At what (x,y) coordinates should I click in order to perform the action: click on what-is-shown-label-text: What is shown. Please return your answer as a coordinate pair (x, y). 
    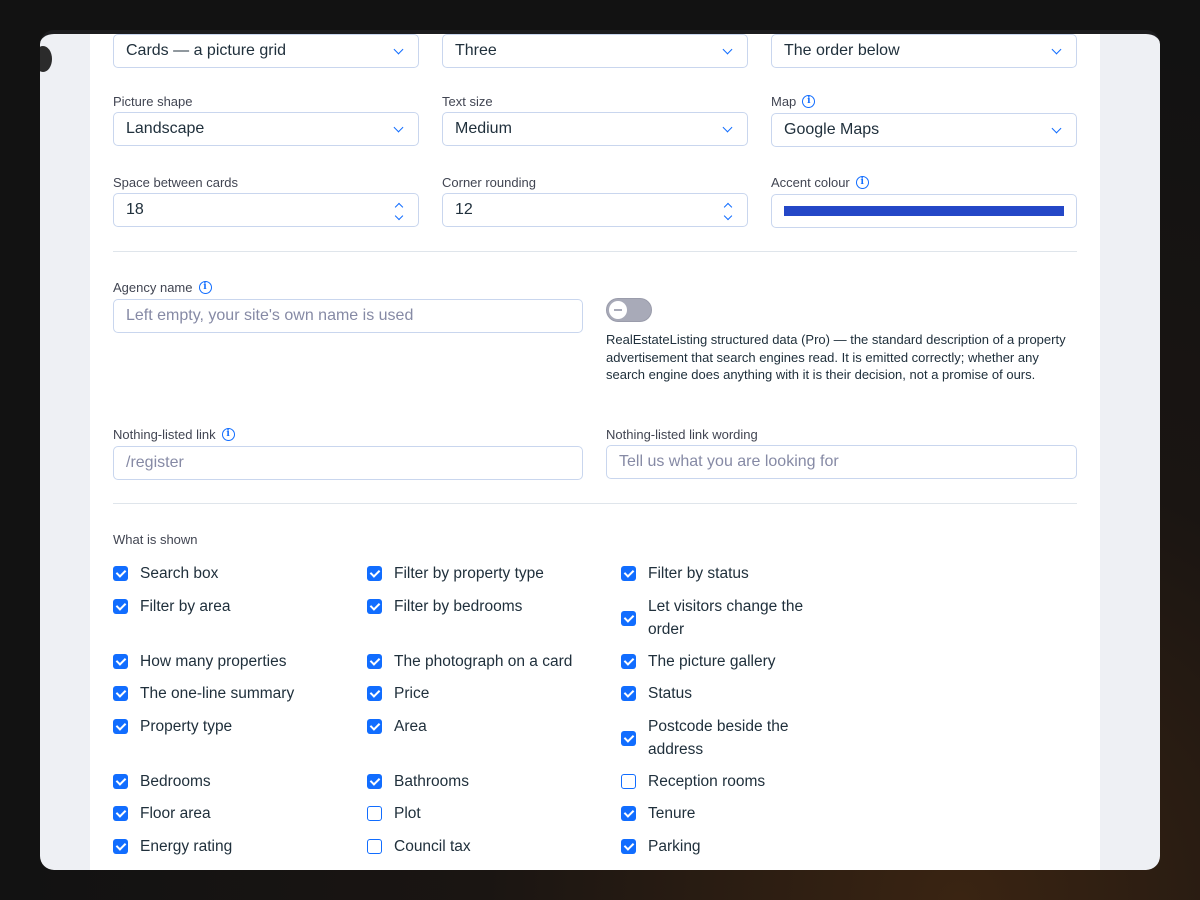
    Looking at the image, I should click on (155, 539).